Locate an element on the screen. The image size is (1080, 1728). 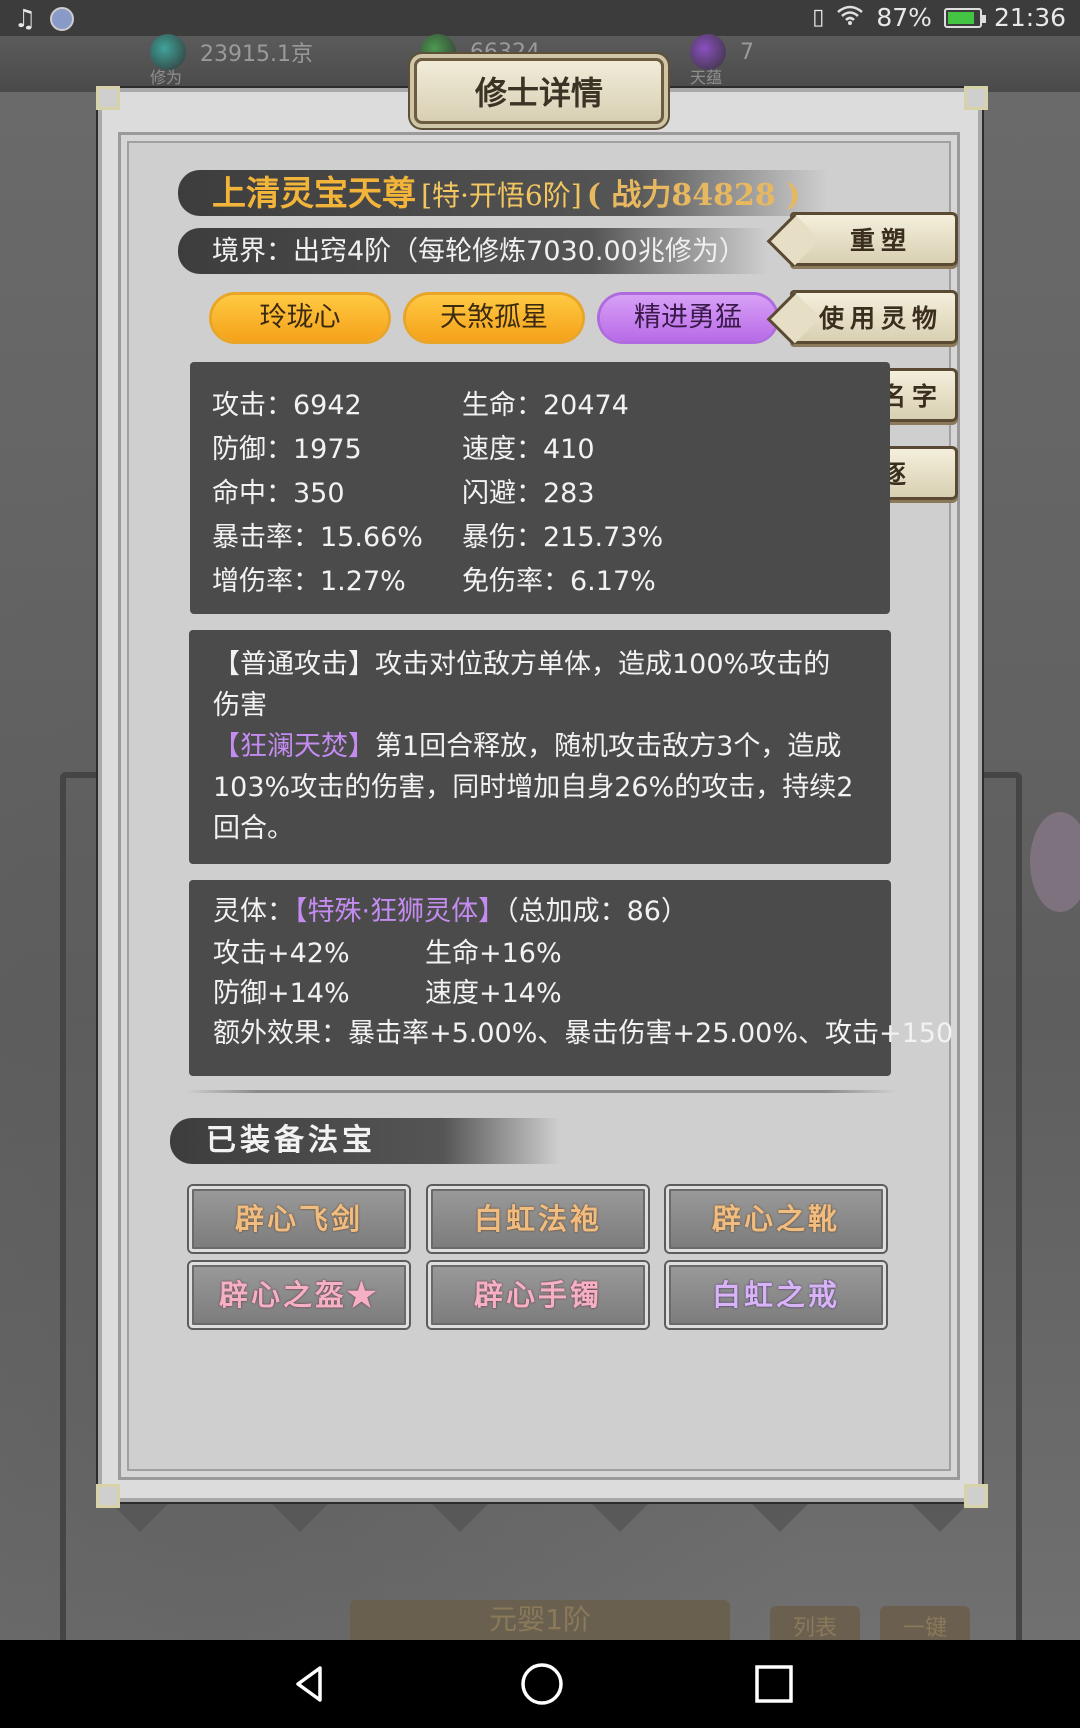
spirit-attack-bonus: 攻击+42% is located at coordinates (281, 953).